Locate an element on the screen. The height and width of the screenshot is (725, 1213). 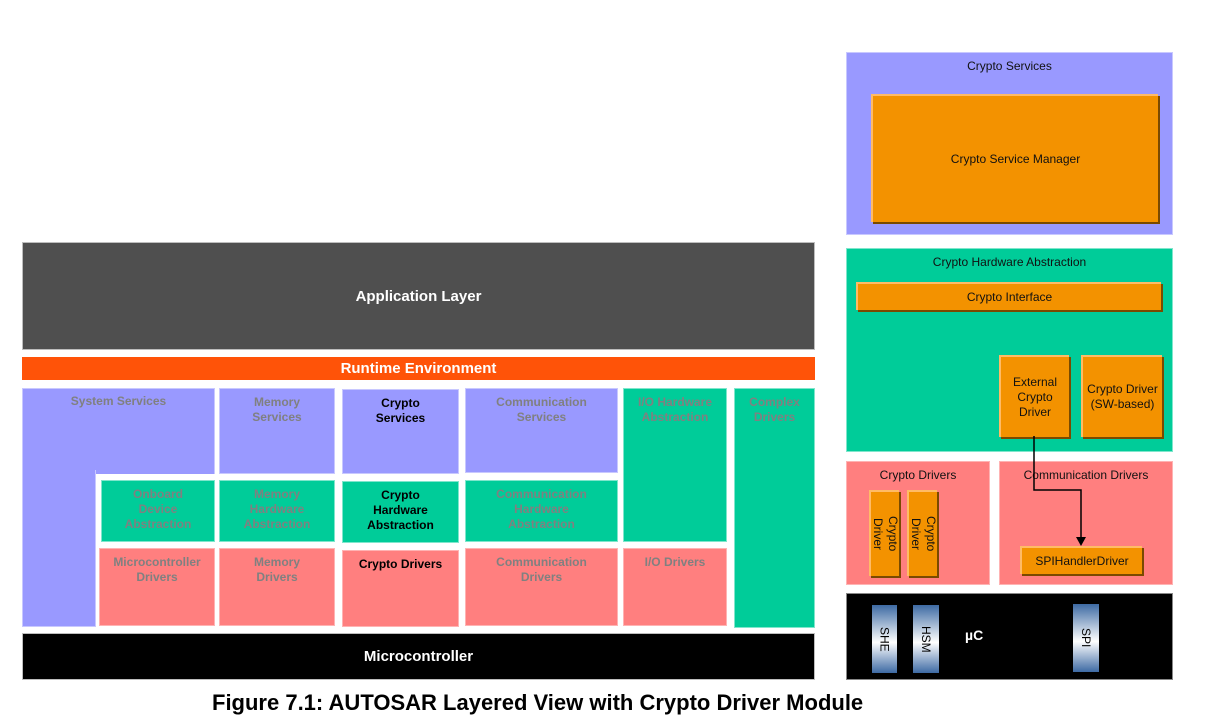
detail-crypto-drivers-title: Crypto Drivers is located at coordinates (918, 475).